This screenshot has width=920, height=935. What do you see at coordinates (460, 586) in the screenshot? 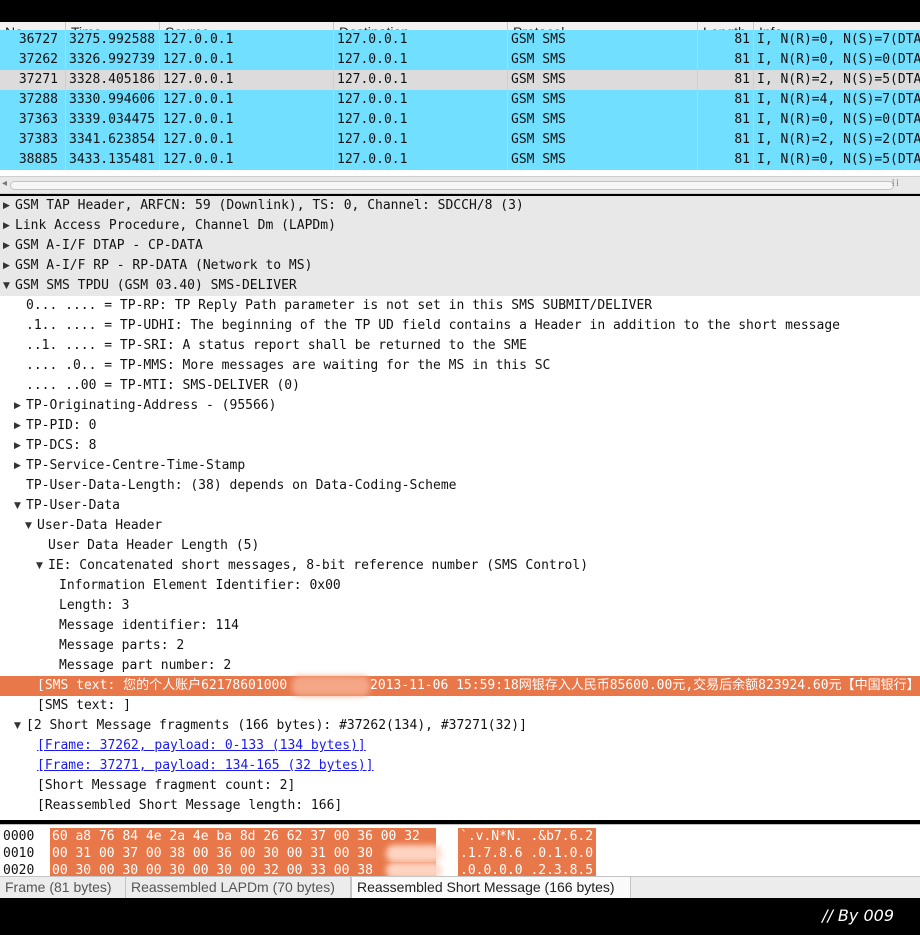
I see `detail-row: Information Element Identifier: 0x00` at bounding box center [460, 586].